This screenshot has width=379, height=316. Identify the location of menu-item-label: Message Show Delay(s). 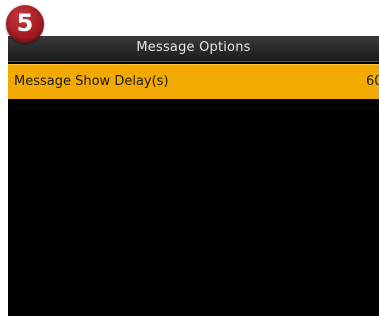
(91, 81).